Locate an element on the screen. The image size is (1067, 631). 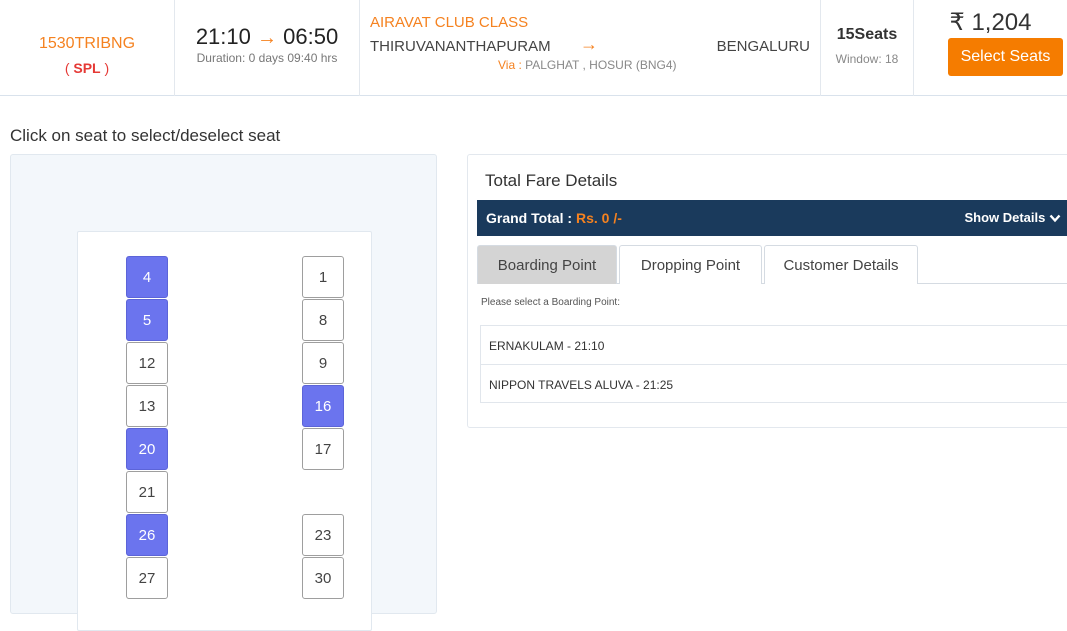
show-details-toggle: Show Details is located at coordinates (1012, 217).